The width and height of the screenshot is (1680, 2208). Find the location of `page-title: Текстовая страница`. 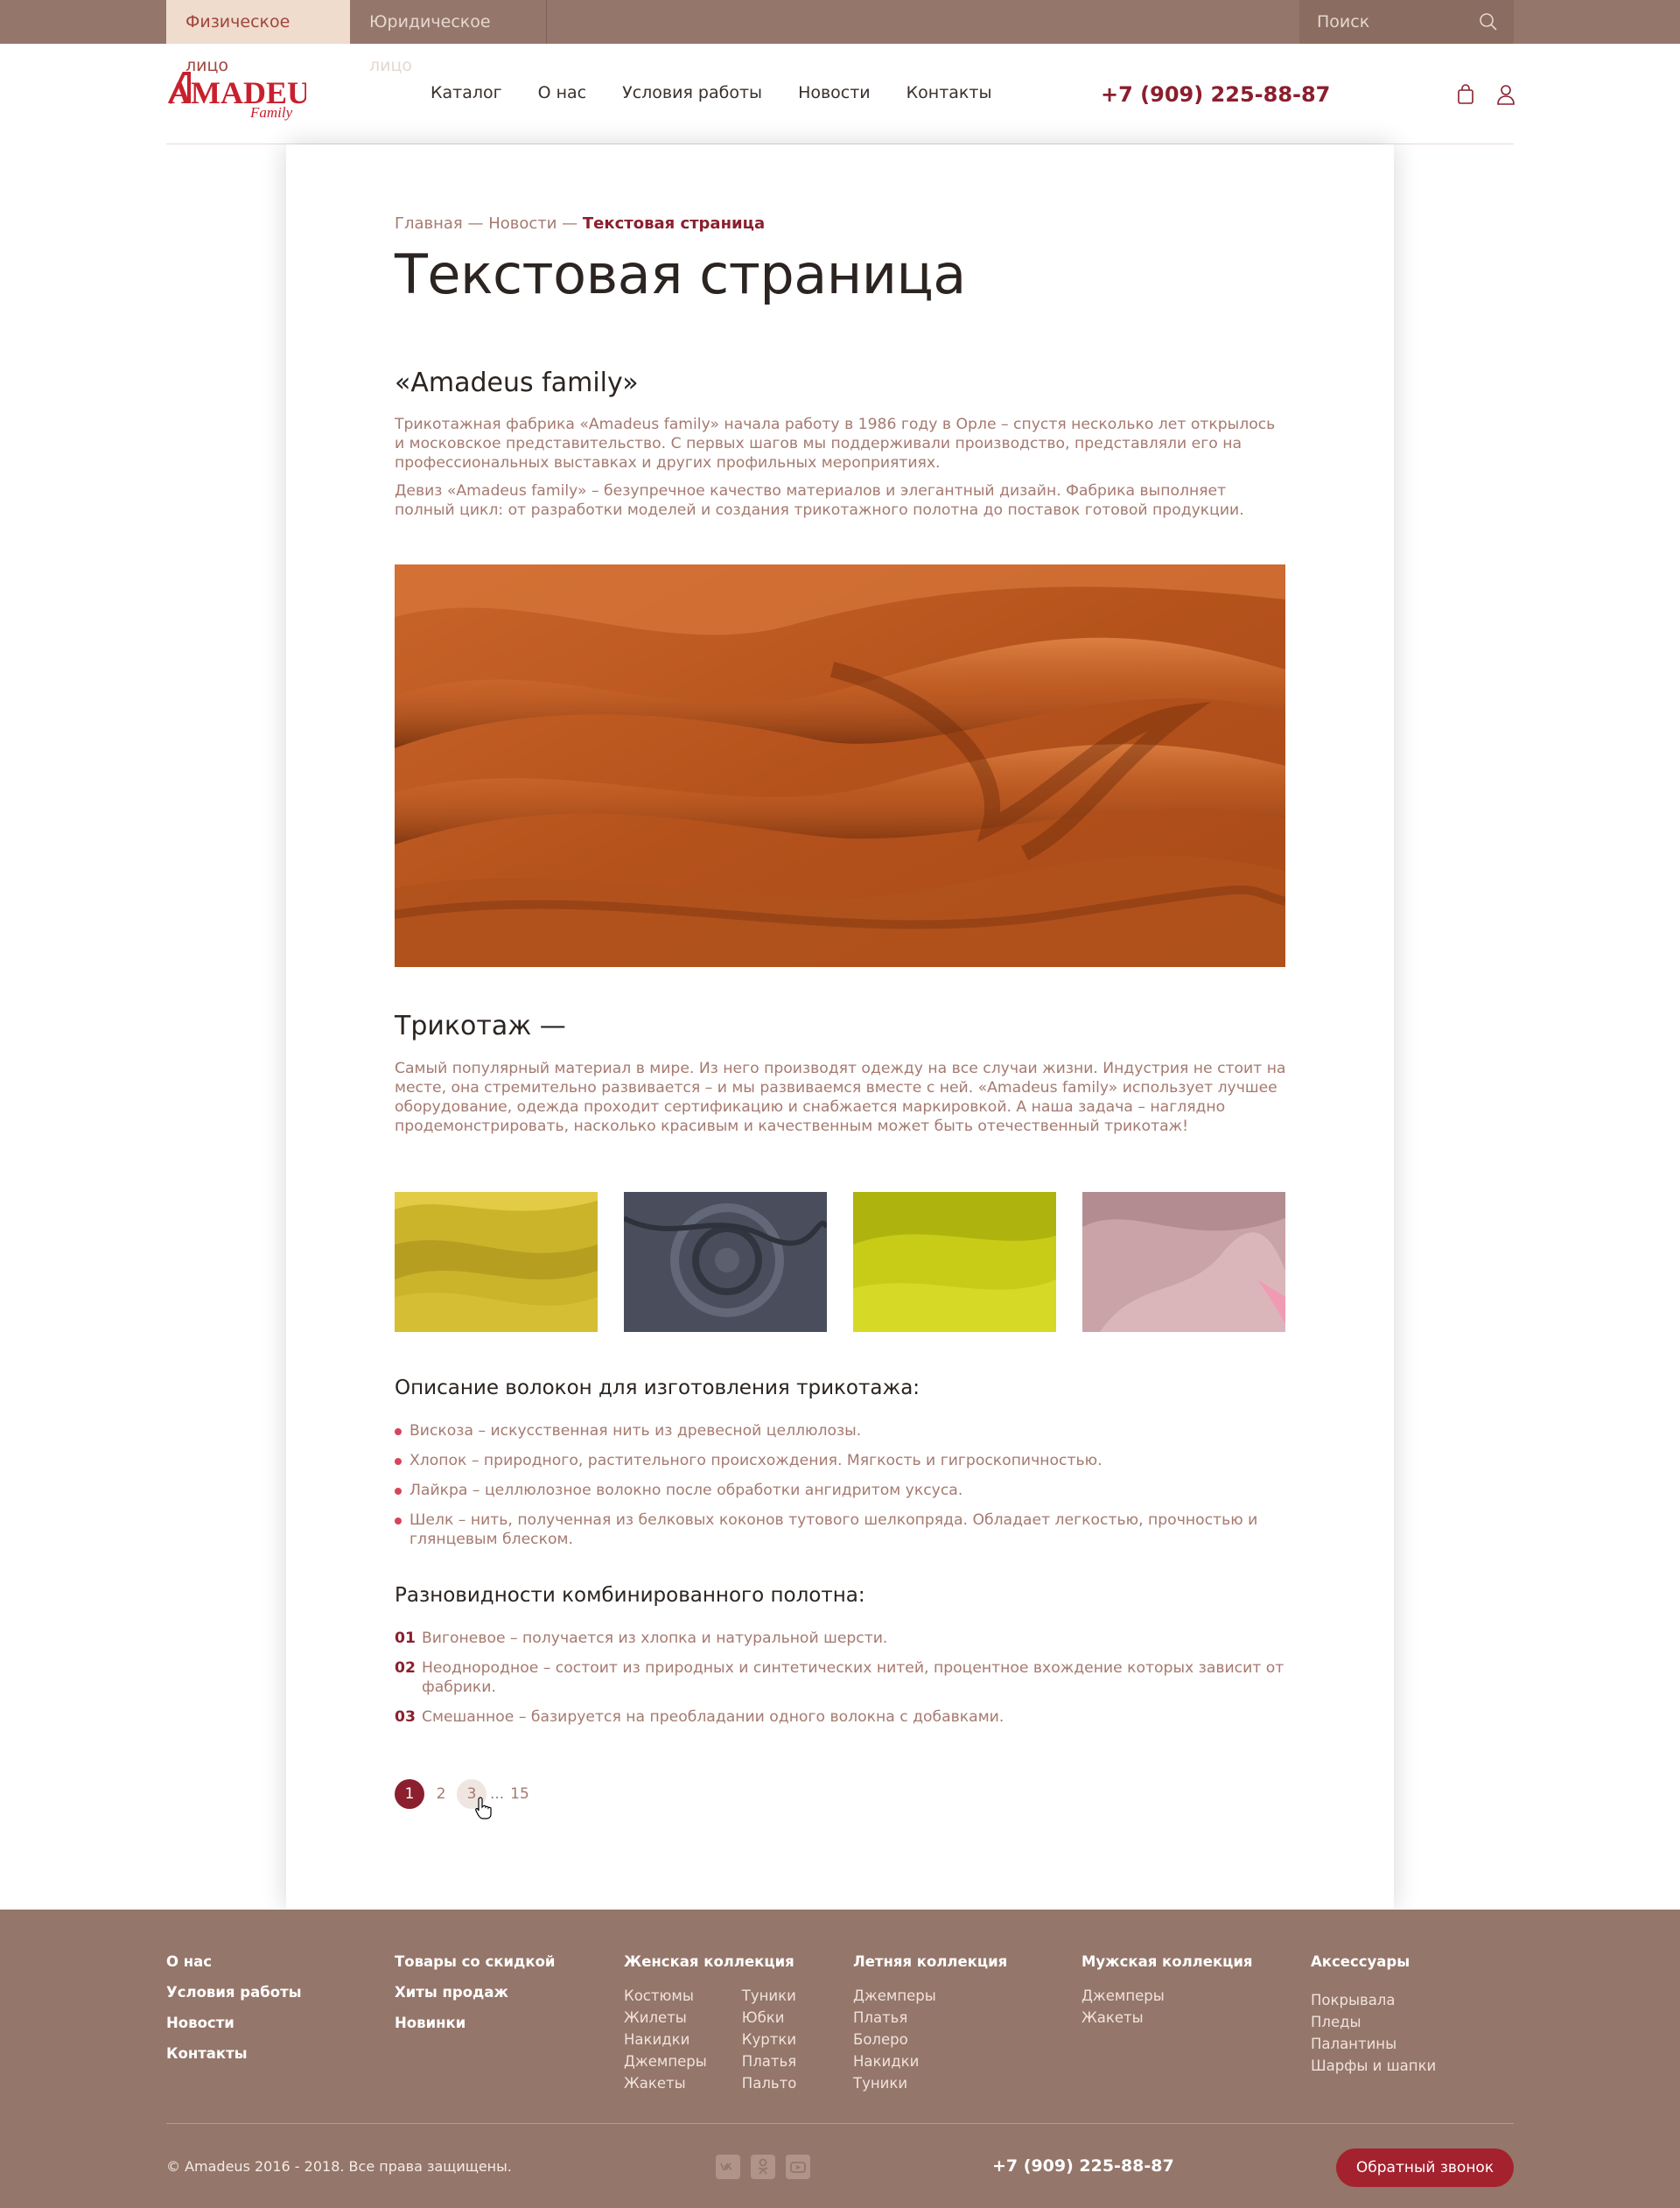

page-title: Текстовая страница is located at coordinates (680, 274).